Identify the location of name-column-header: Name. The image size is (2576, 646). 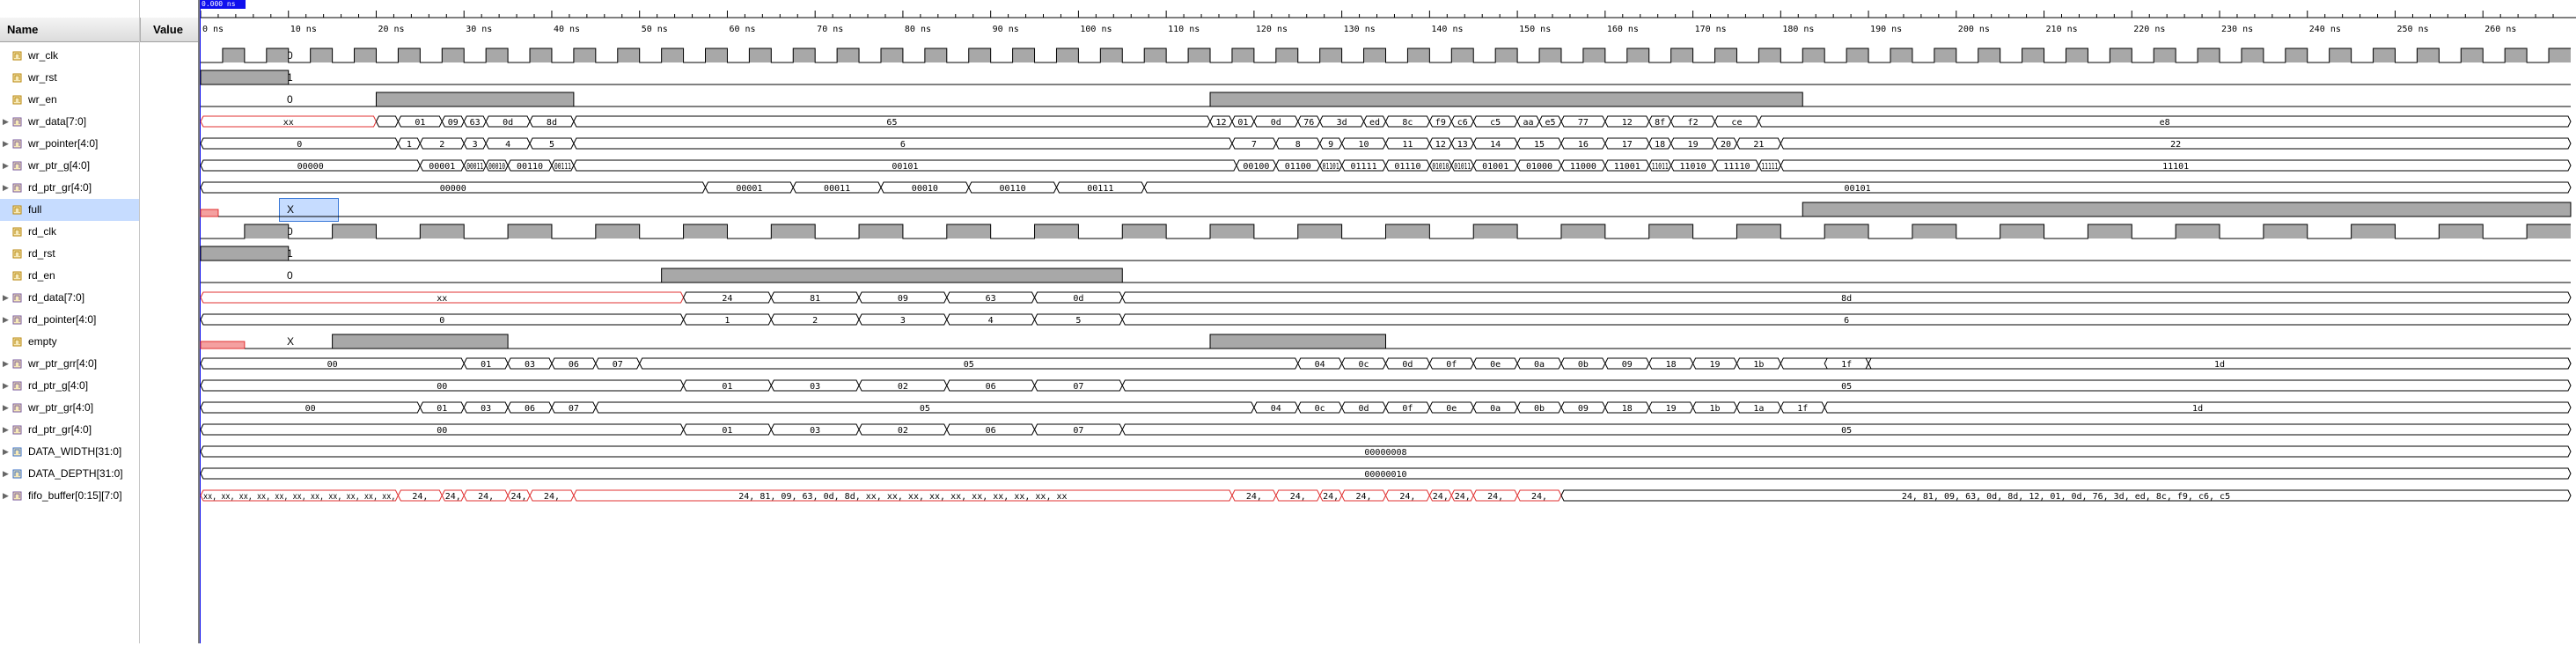
(69, 30).